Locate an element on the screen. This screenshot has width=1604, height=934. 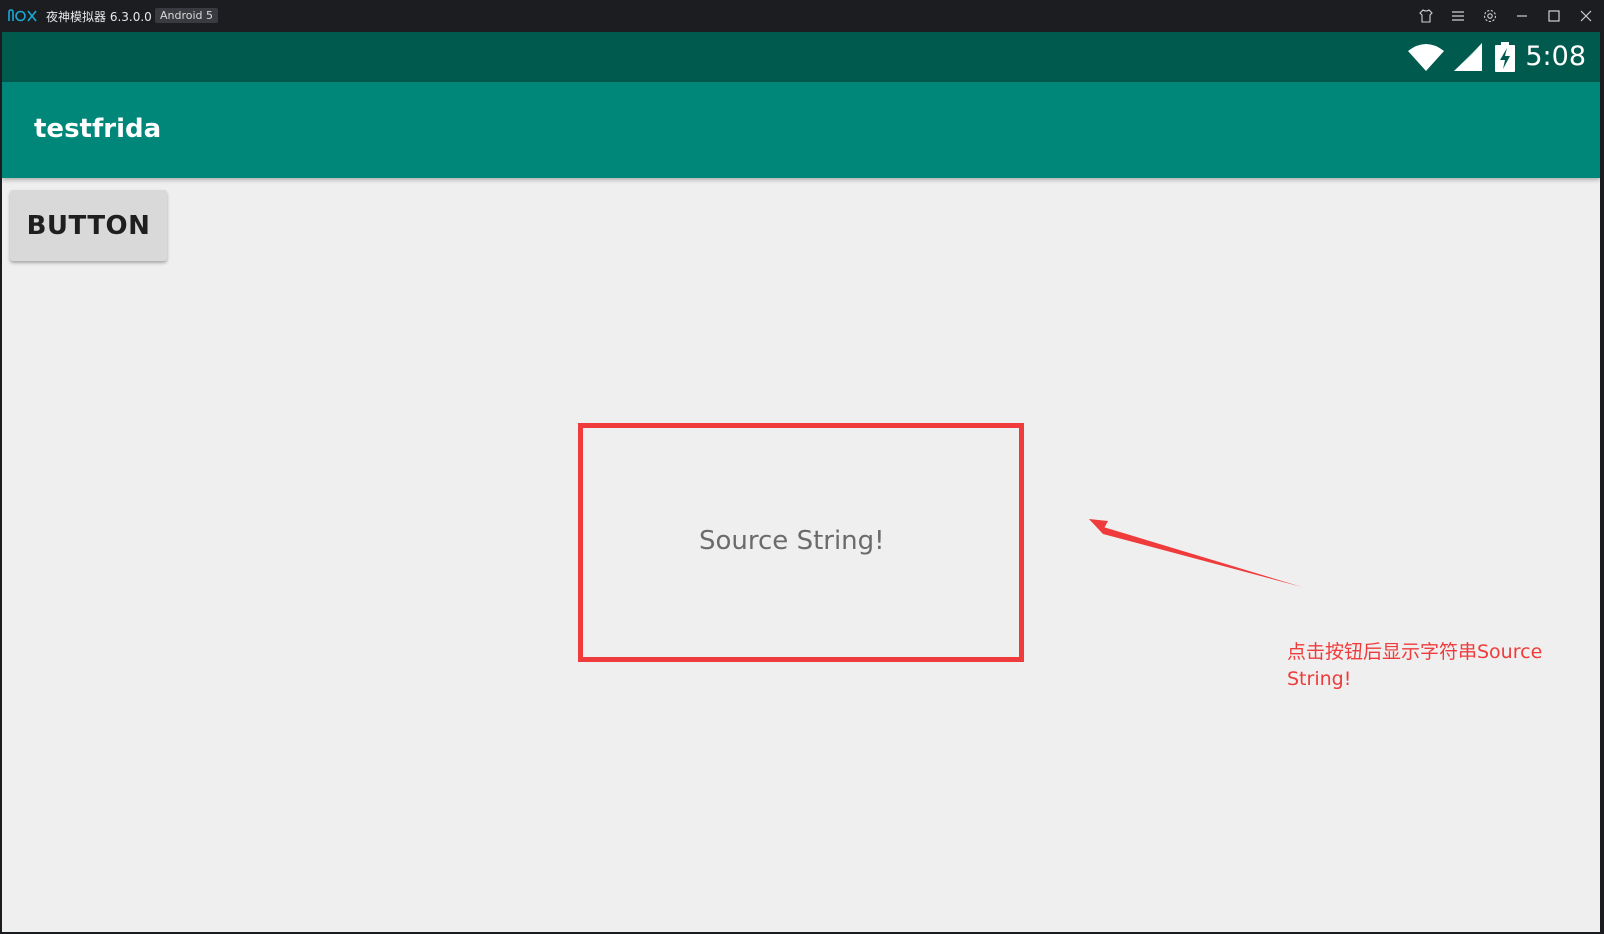
close-icon is located at coordinates (1586, 16).